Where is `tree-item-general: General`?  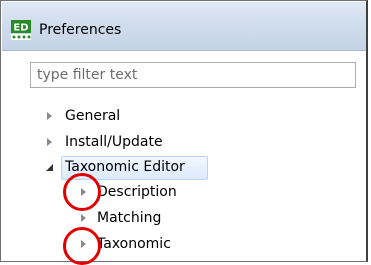 tree-item-general: General is located at coordinates (103, 116).